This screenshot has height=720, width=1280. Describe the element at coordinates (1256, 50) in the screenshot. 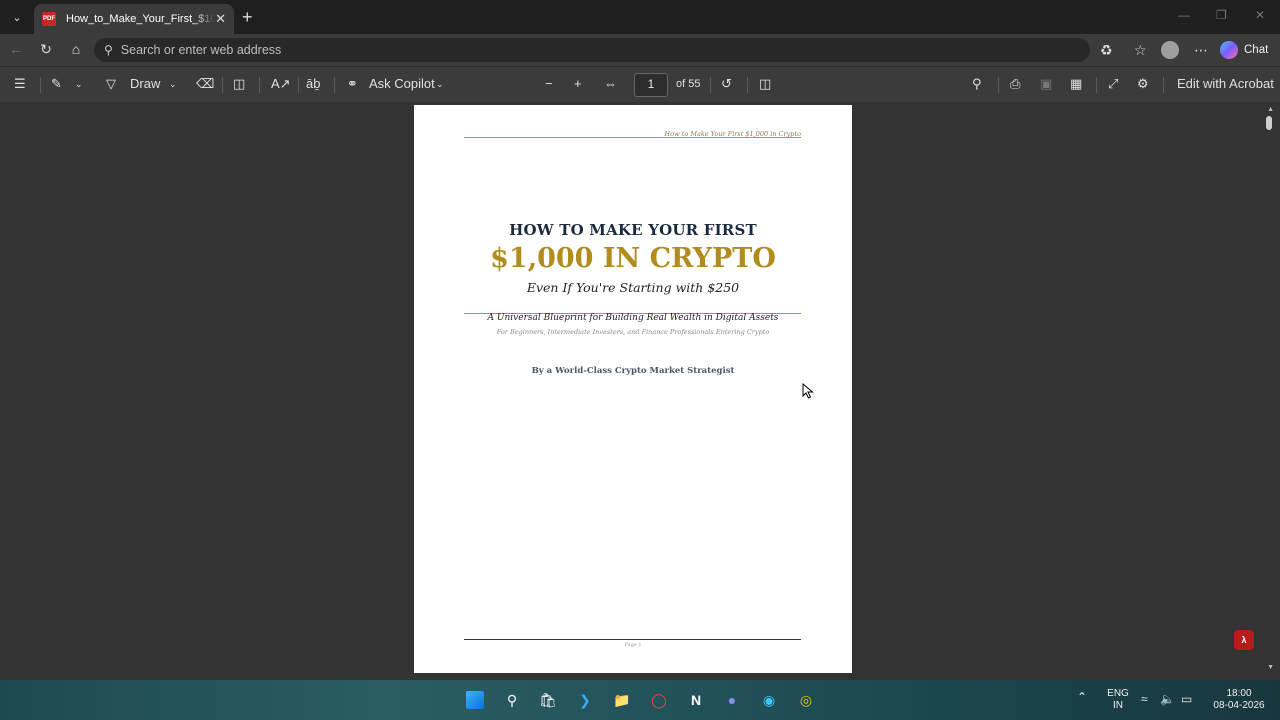

I see `chat-label: Chat` at that location.